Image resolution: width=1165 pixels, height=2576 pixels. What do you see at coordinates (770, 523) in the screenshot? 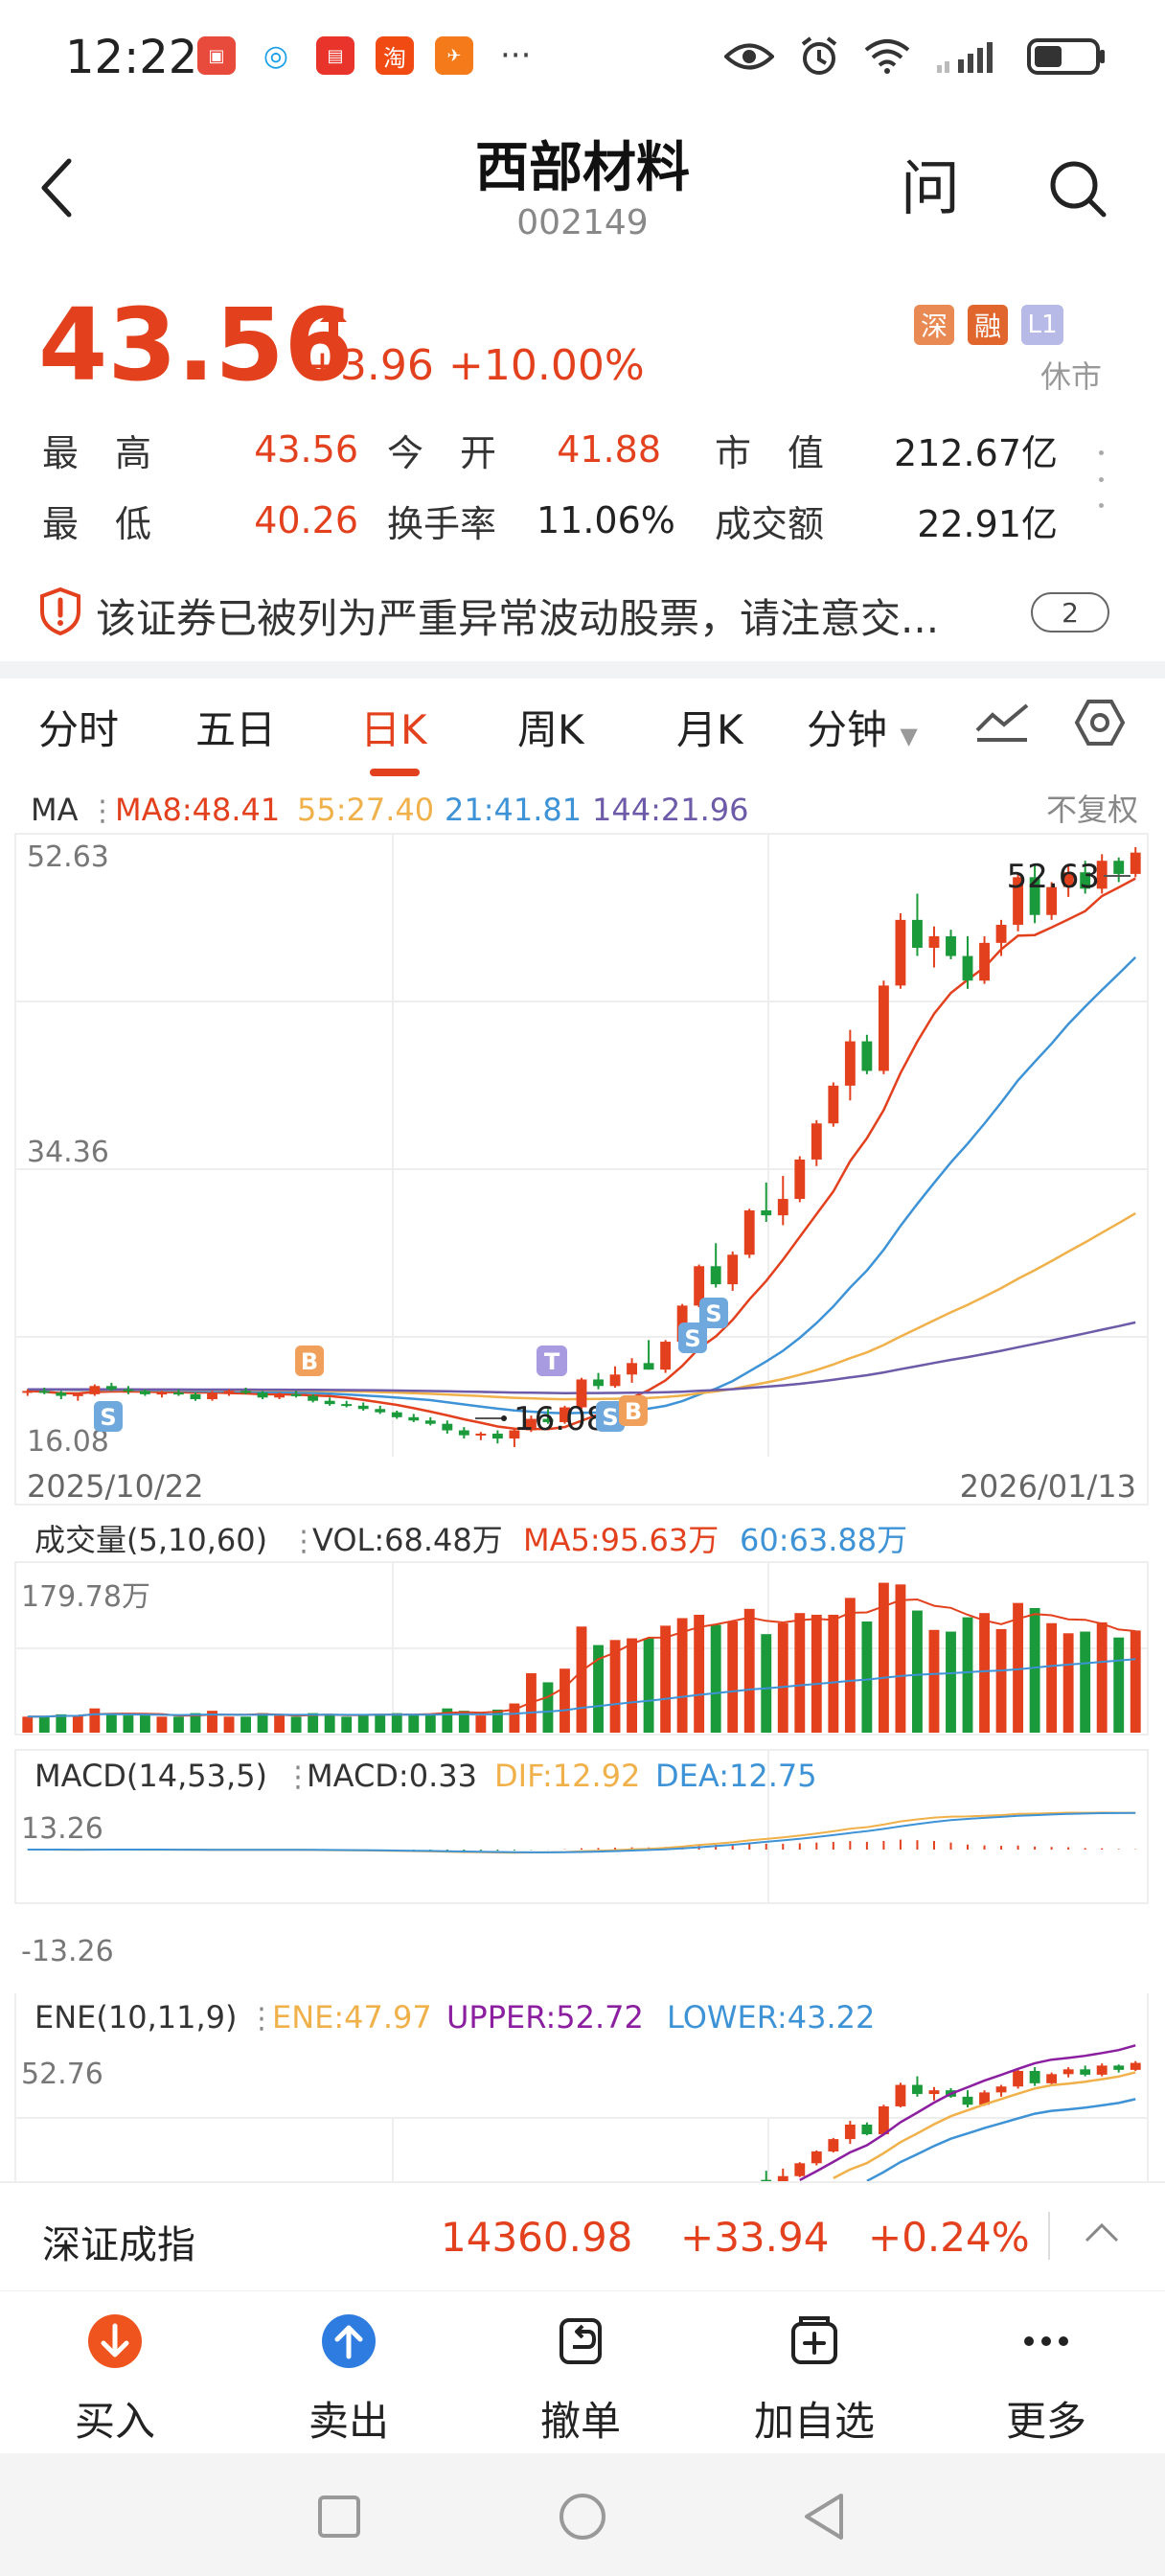
I see `stat-label-turnover-amount: 成交额` at bounding box center [770, 523].